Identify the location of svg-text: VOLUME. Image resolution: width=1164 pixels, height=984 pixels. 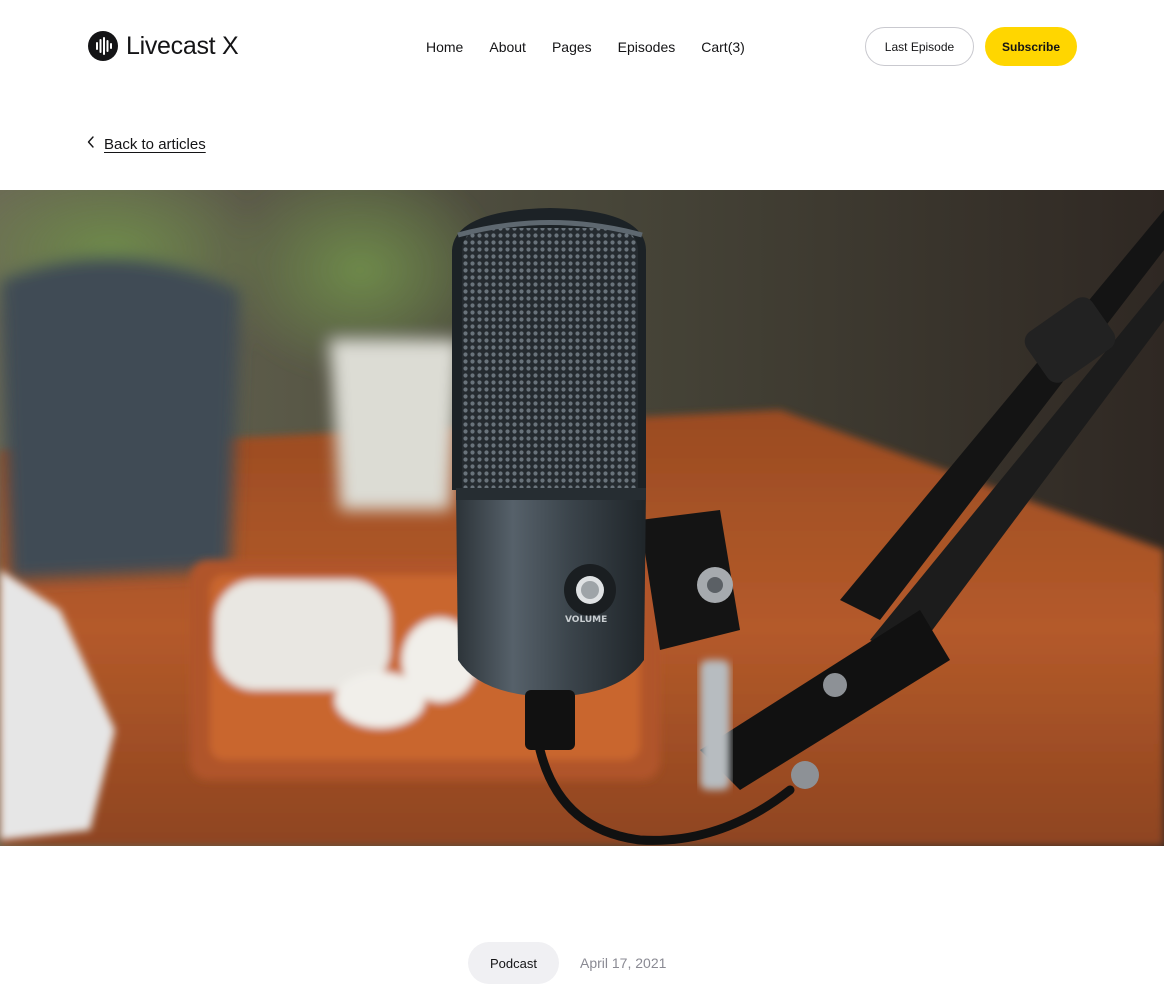
(586, 620).